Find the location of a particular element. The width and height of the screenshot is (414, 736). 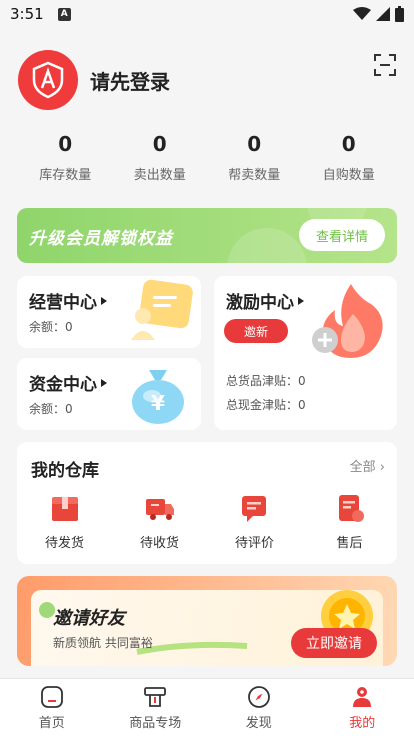

tab-home: 首页 is located at coordinates (52, 707).